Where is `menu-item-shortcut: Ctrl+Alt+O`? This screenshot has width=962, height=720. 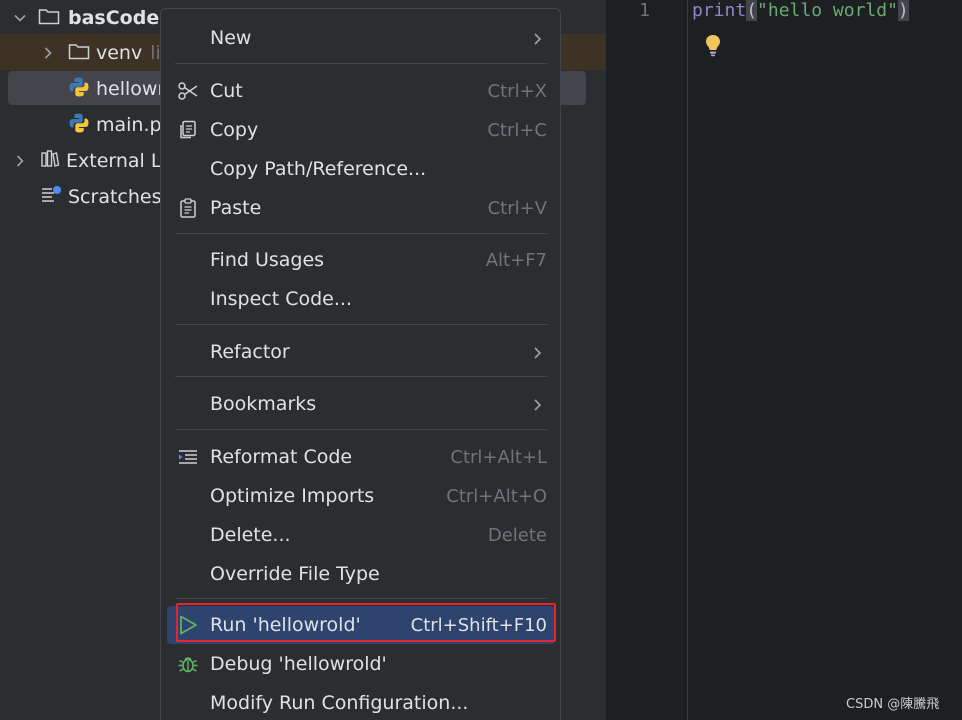 menu-item-shortcut: Ctrl+Alt+O is located at coordinates (496, 496).